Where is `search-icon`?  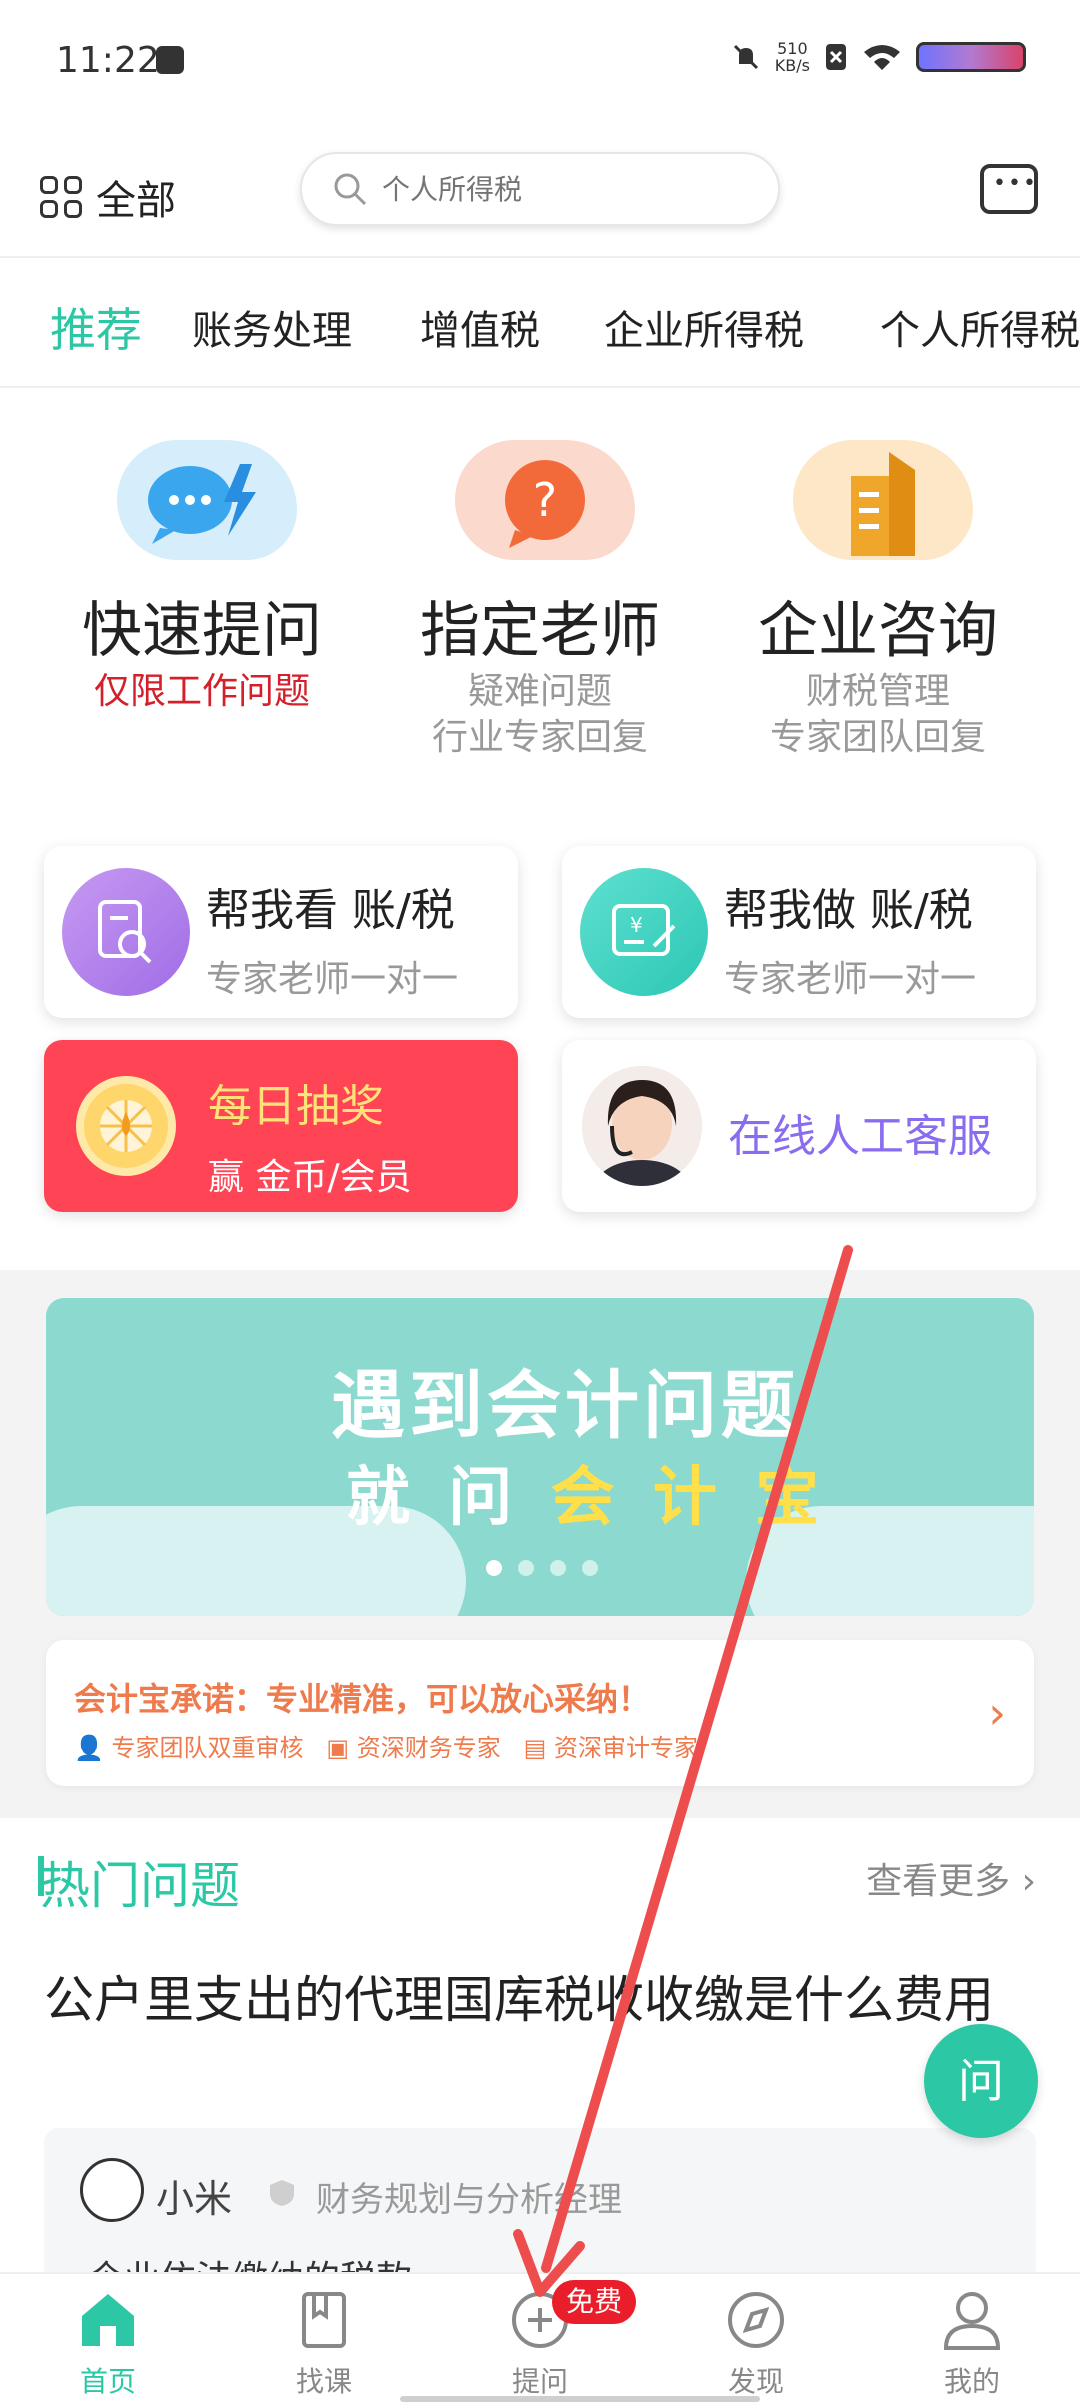
search-icon is located at coordinates (350, 189).